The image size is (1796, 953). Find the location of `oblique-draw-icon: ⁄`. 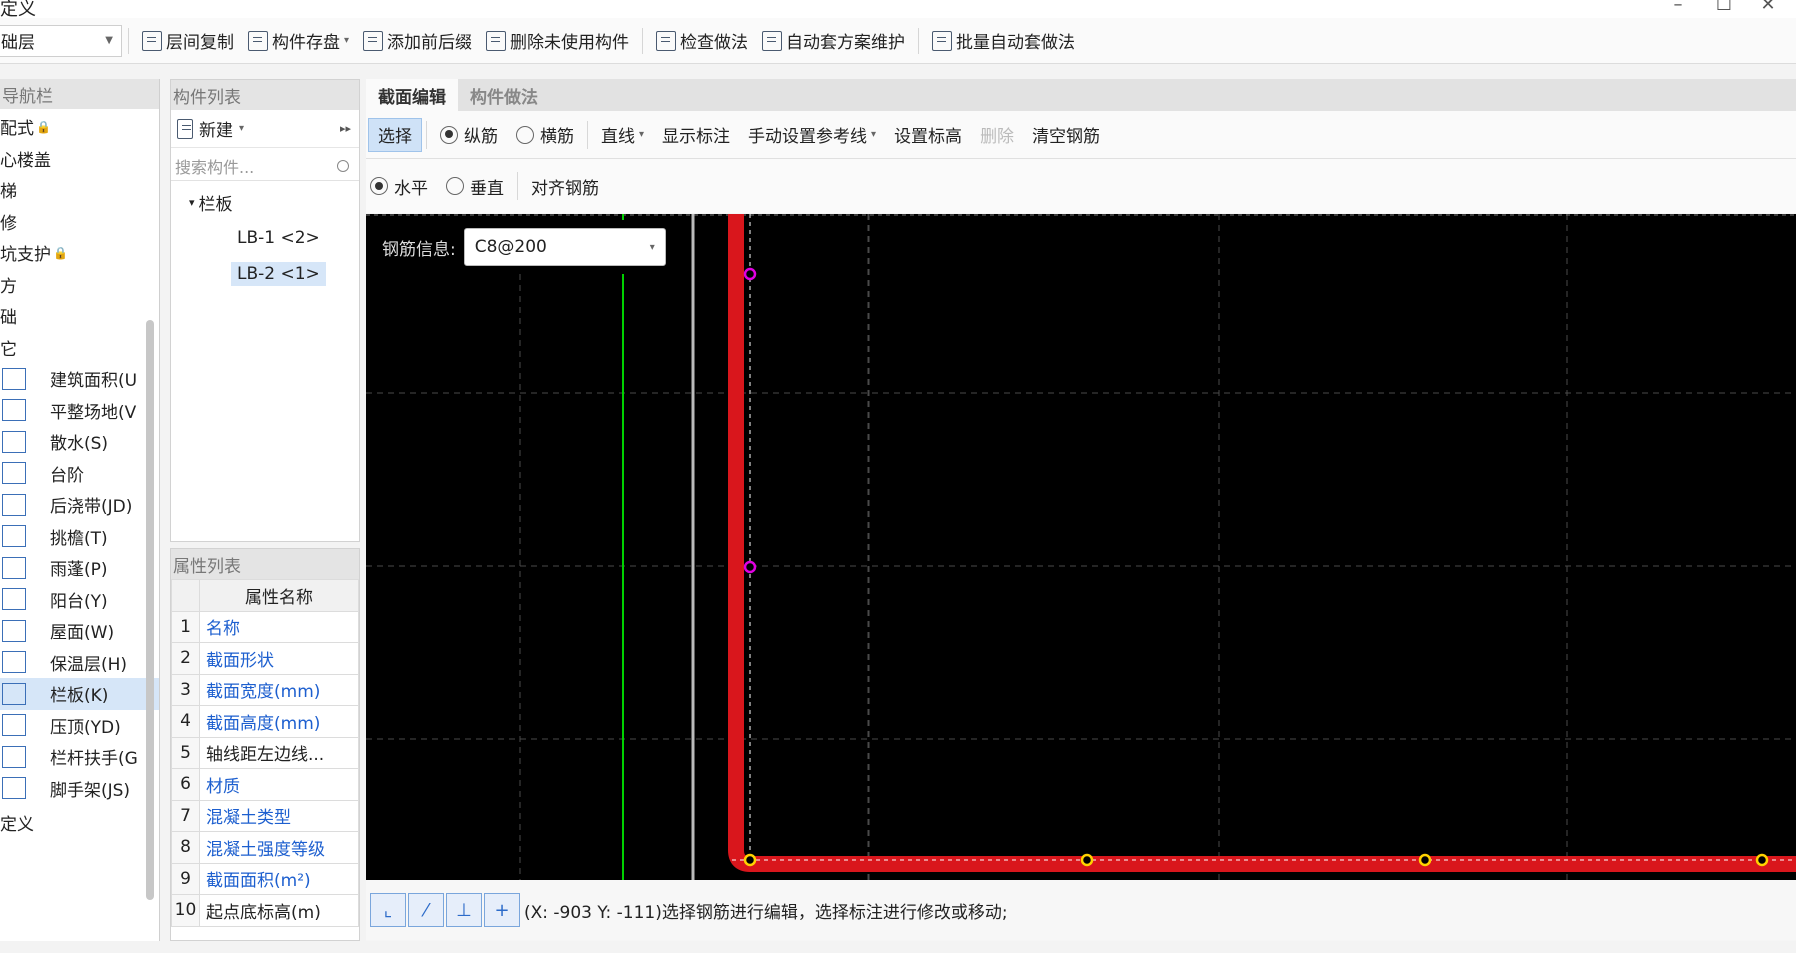

oblique-draw-icon: ⁄ is located at coordinates (426, 910).